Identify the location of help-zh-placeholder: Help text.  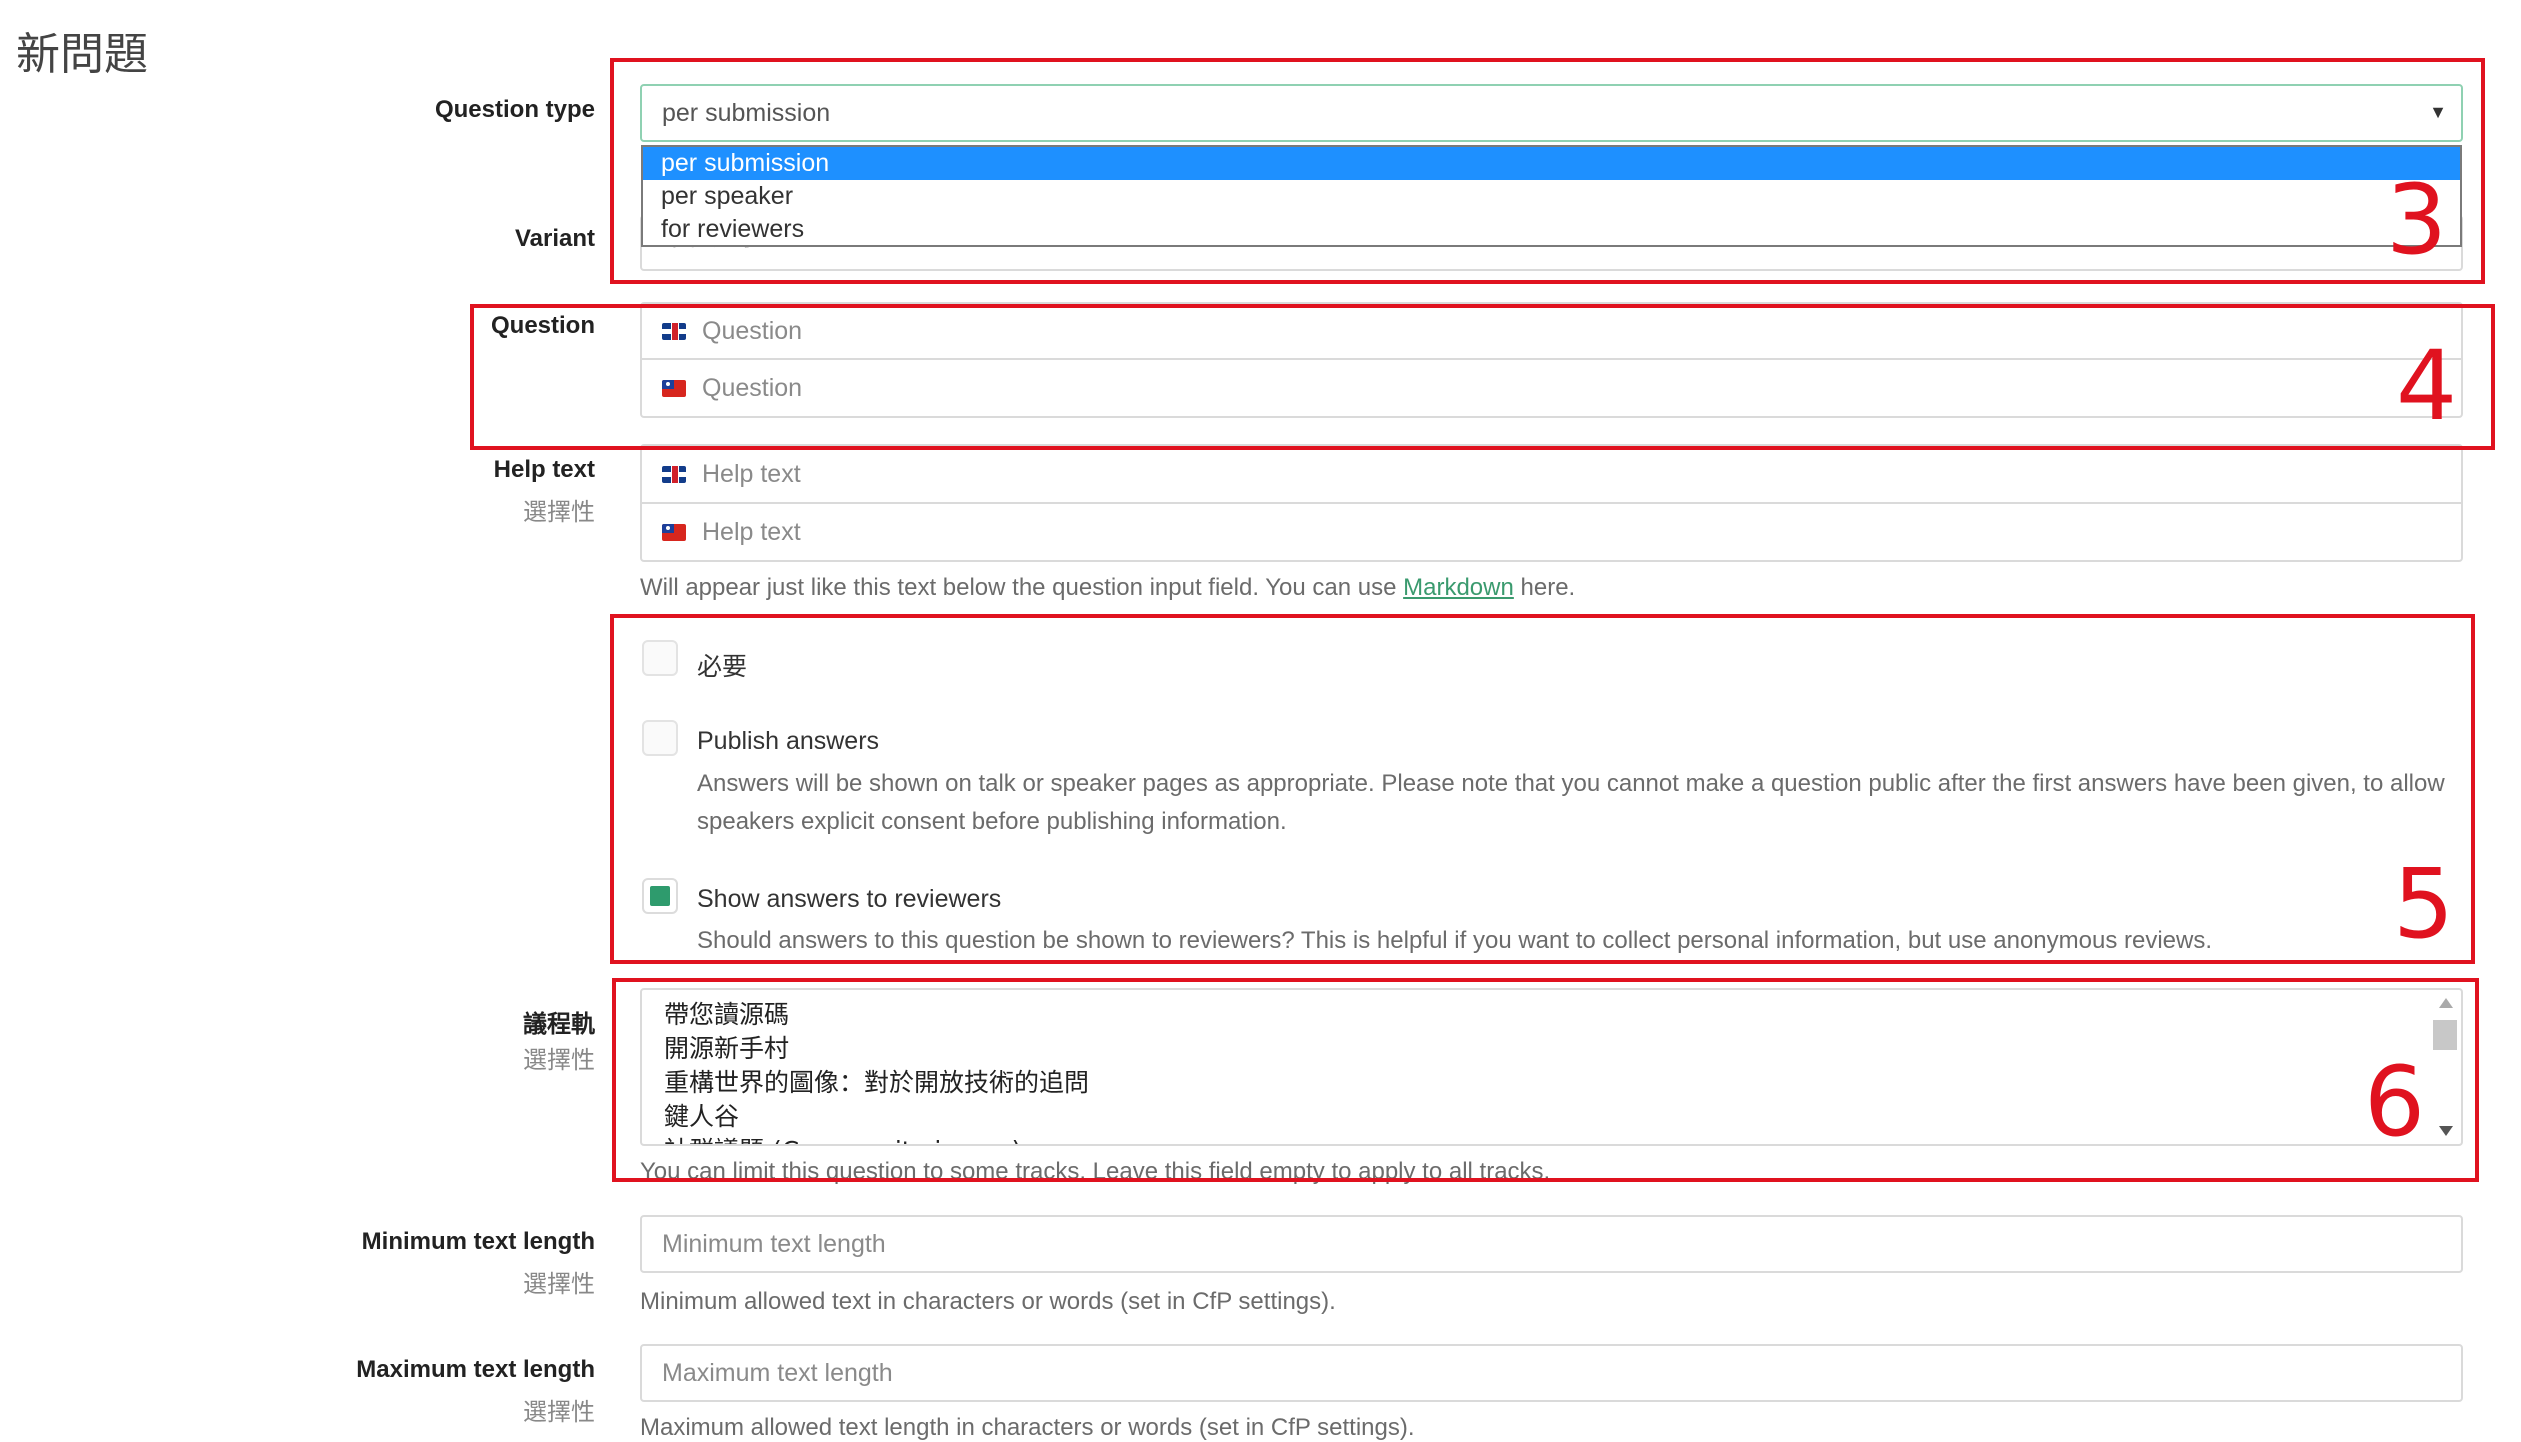
(751, 531).